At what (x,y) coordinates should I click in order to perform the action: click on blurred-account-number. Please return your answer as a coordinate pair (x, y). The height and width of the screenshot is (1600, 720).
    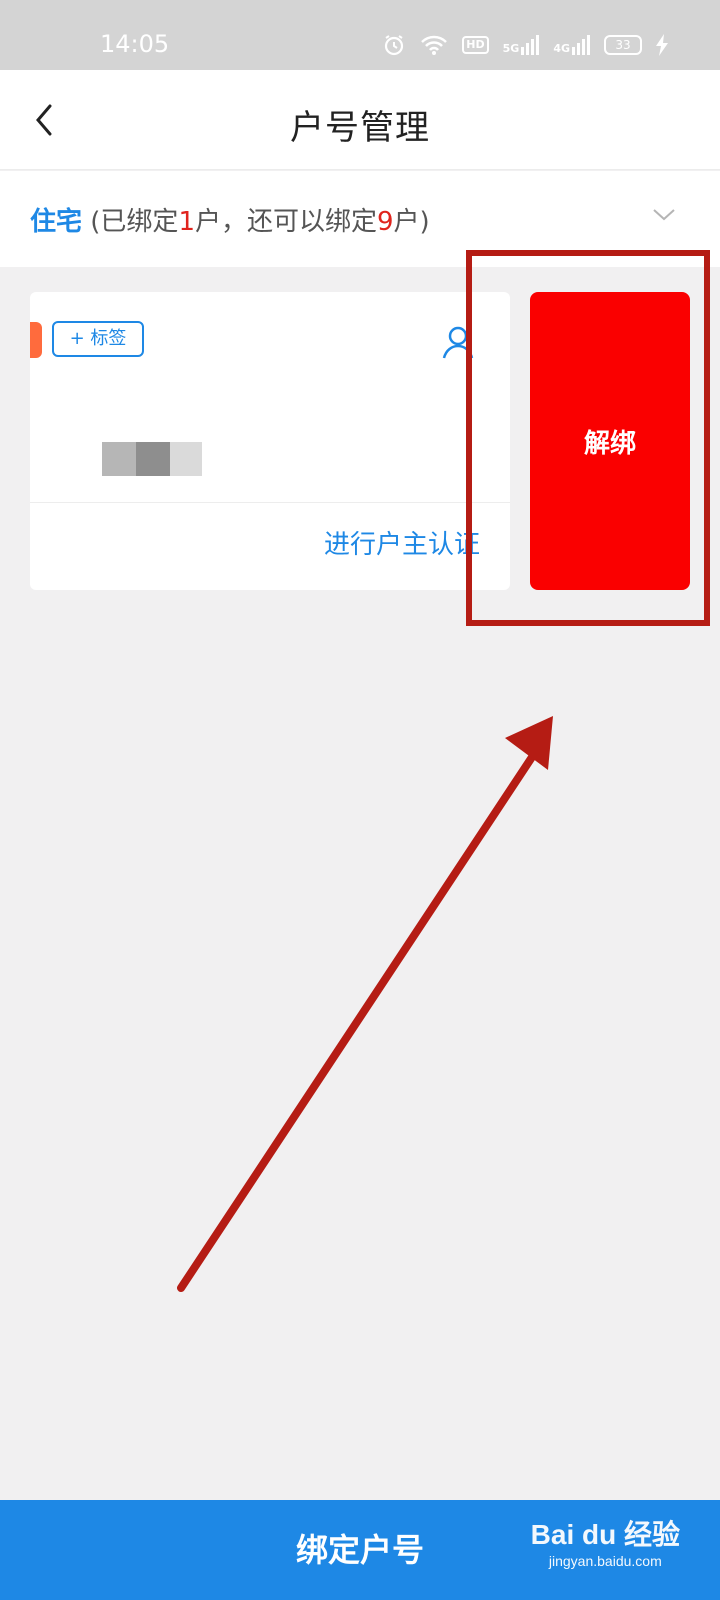
    Looking at the image, I should click on (152, 459).